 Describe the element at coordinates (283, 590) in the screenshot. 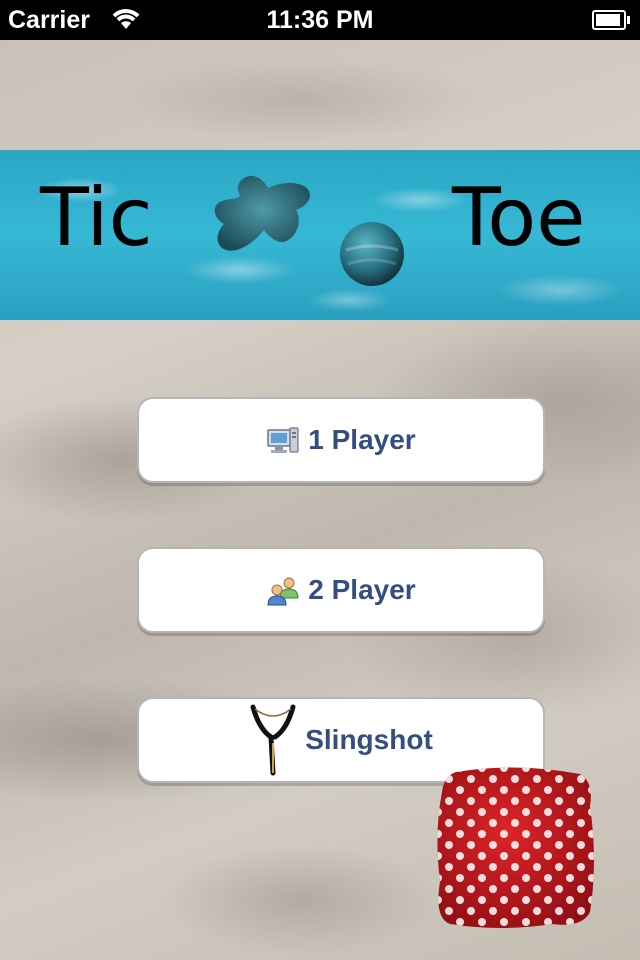

I see `users-icon` at that location.